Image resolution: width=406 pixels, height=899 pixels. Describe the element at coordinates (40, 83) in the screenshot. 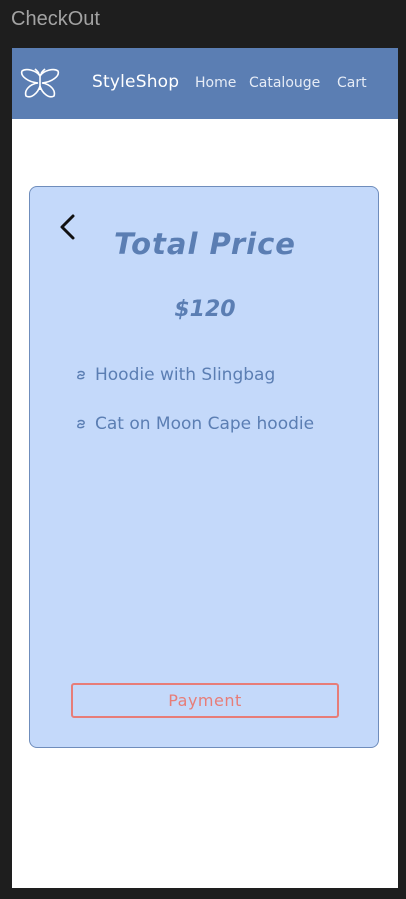

I see `butterfly-icon` at that location.